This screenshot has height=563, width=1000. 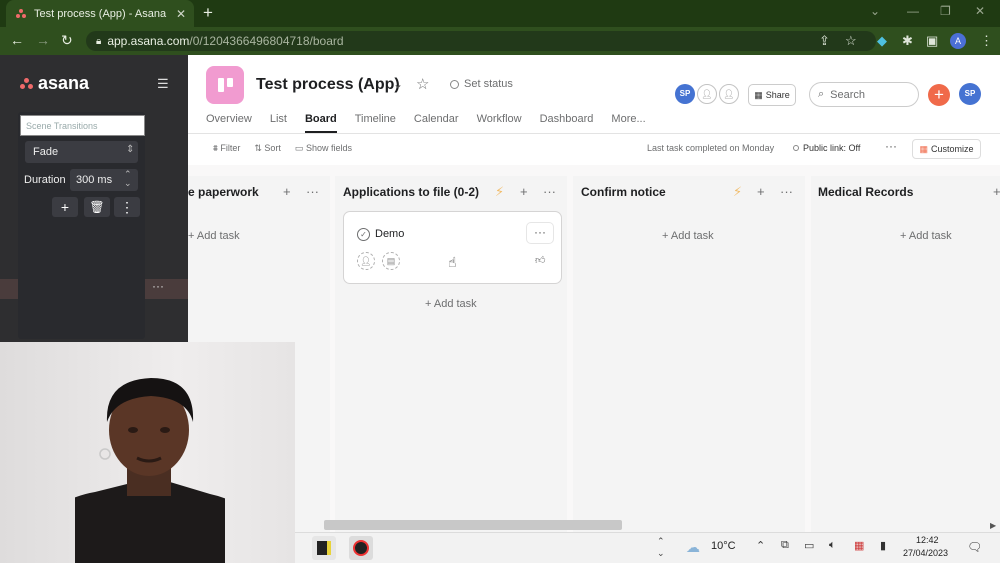 I want to click on scene-transitions-input: Scene Transitions, so click(x=82, y=125).